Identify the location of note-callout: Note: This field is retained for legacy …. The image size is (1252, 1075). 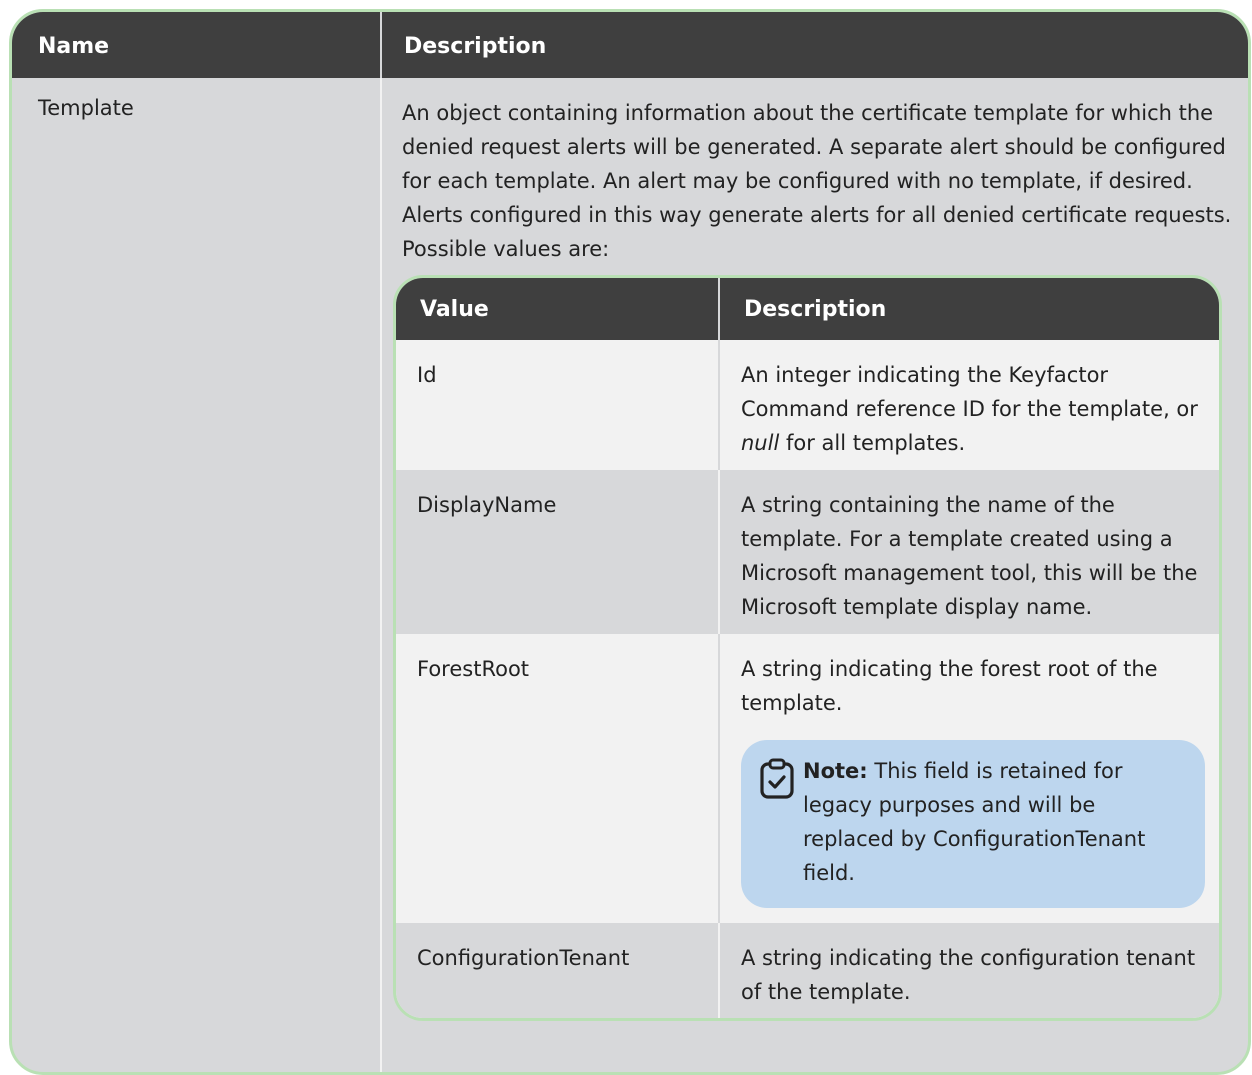
(973, 824).